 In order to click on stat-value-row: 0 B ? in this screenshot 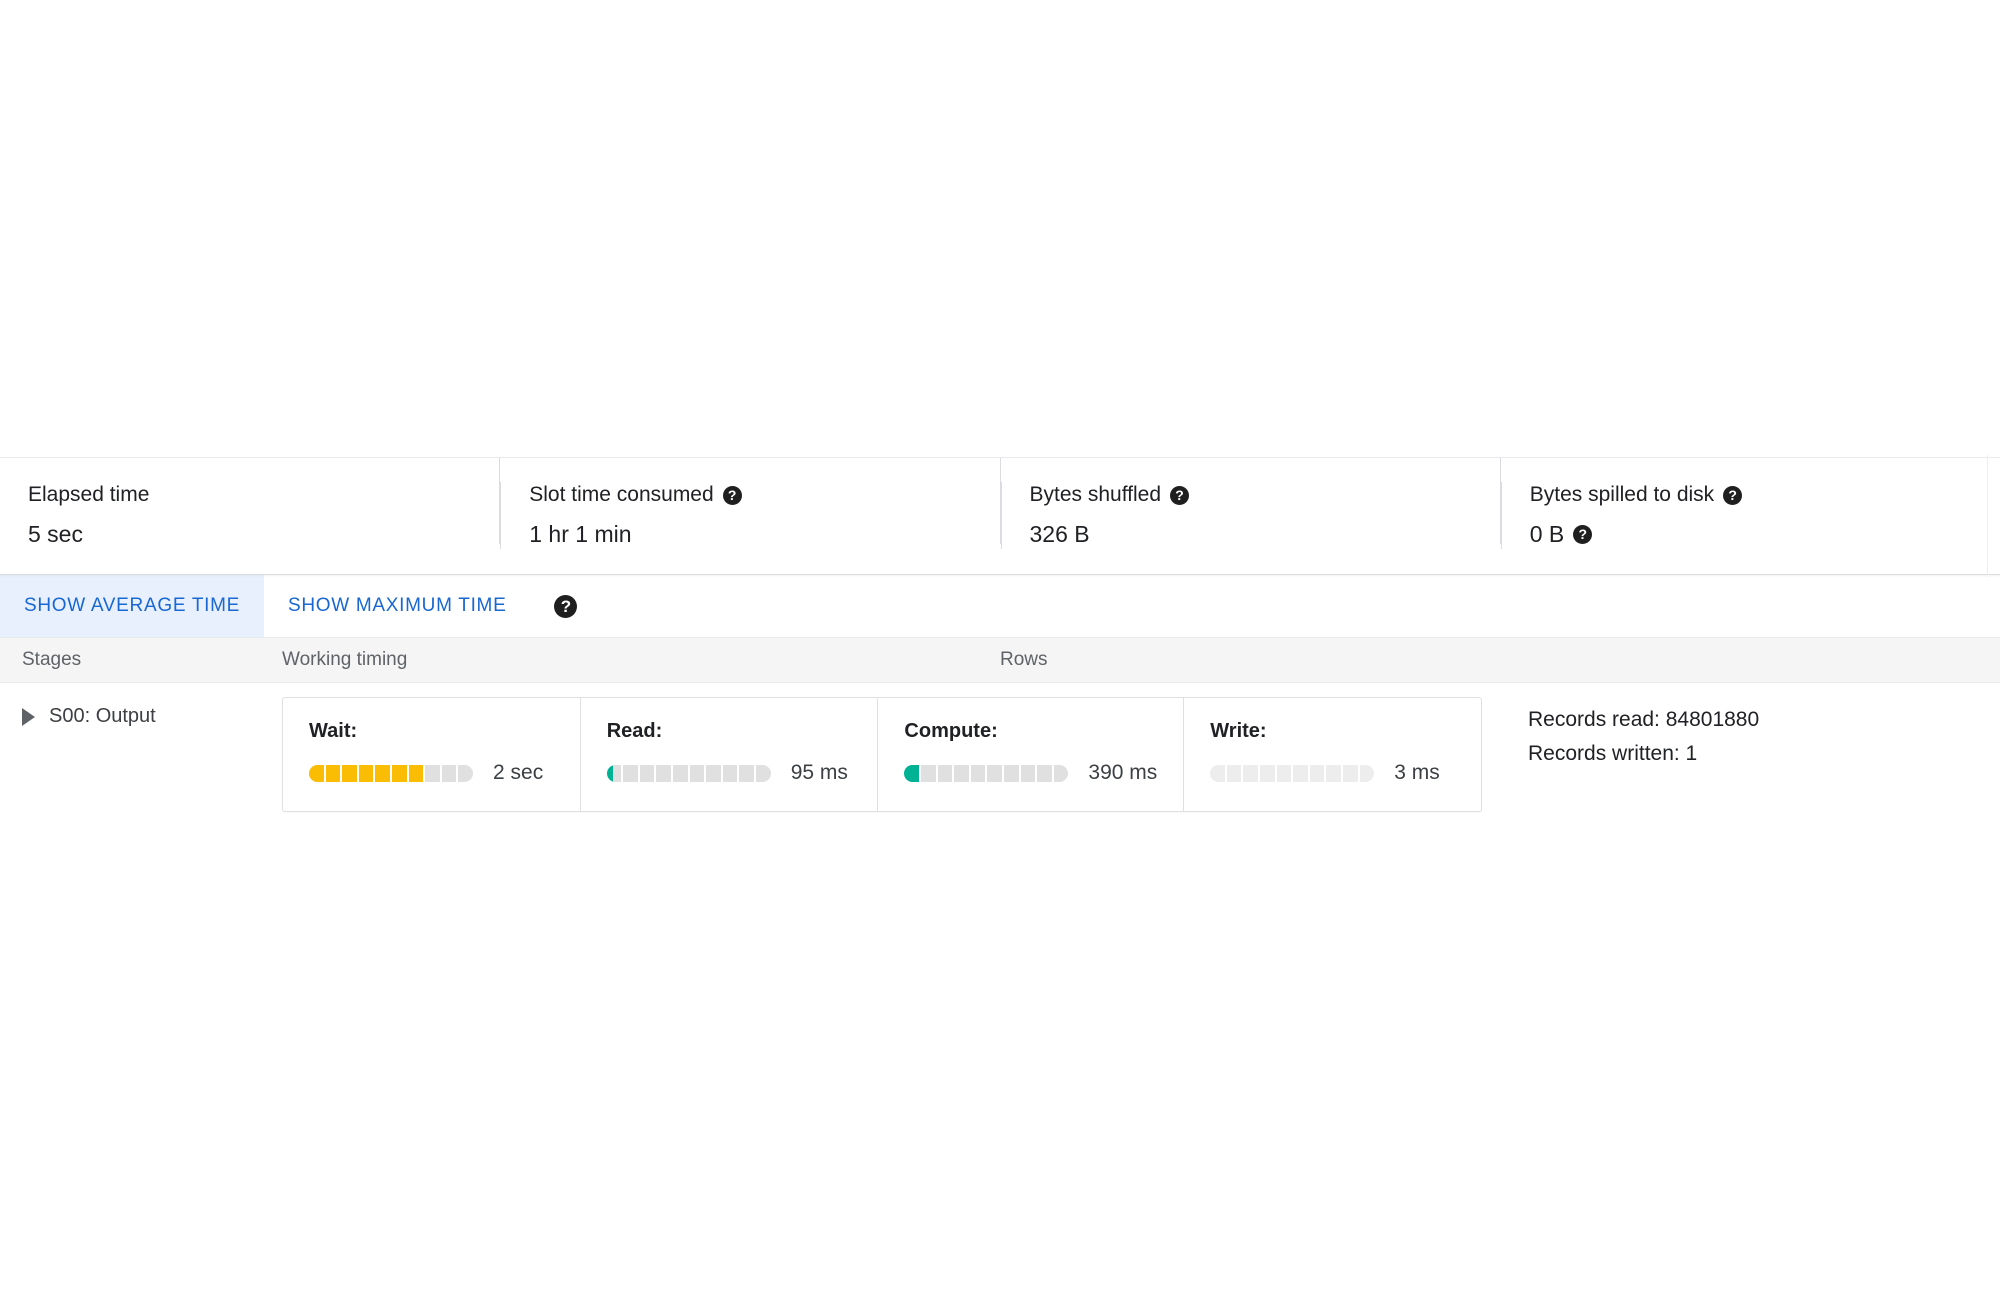, I will do `click(1765, 534)`.